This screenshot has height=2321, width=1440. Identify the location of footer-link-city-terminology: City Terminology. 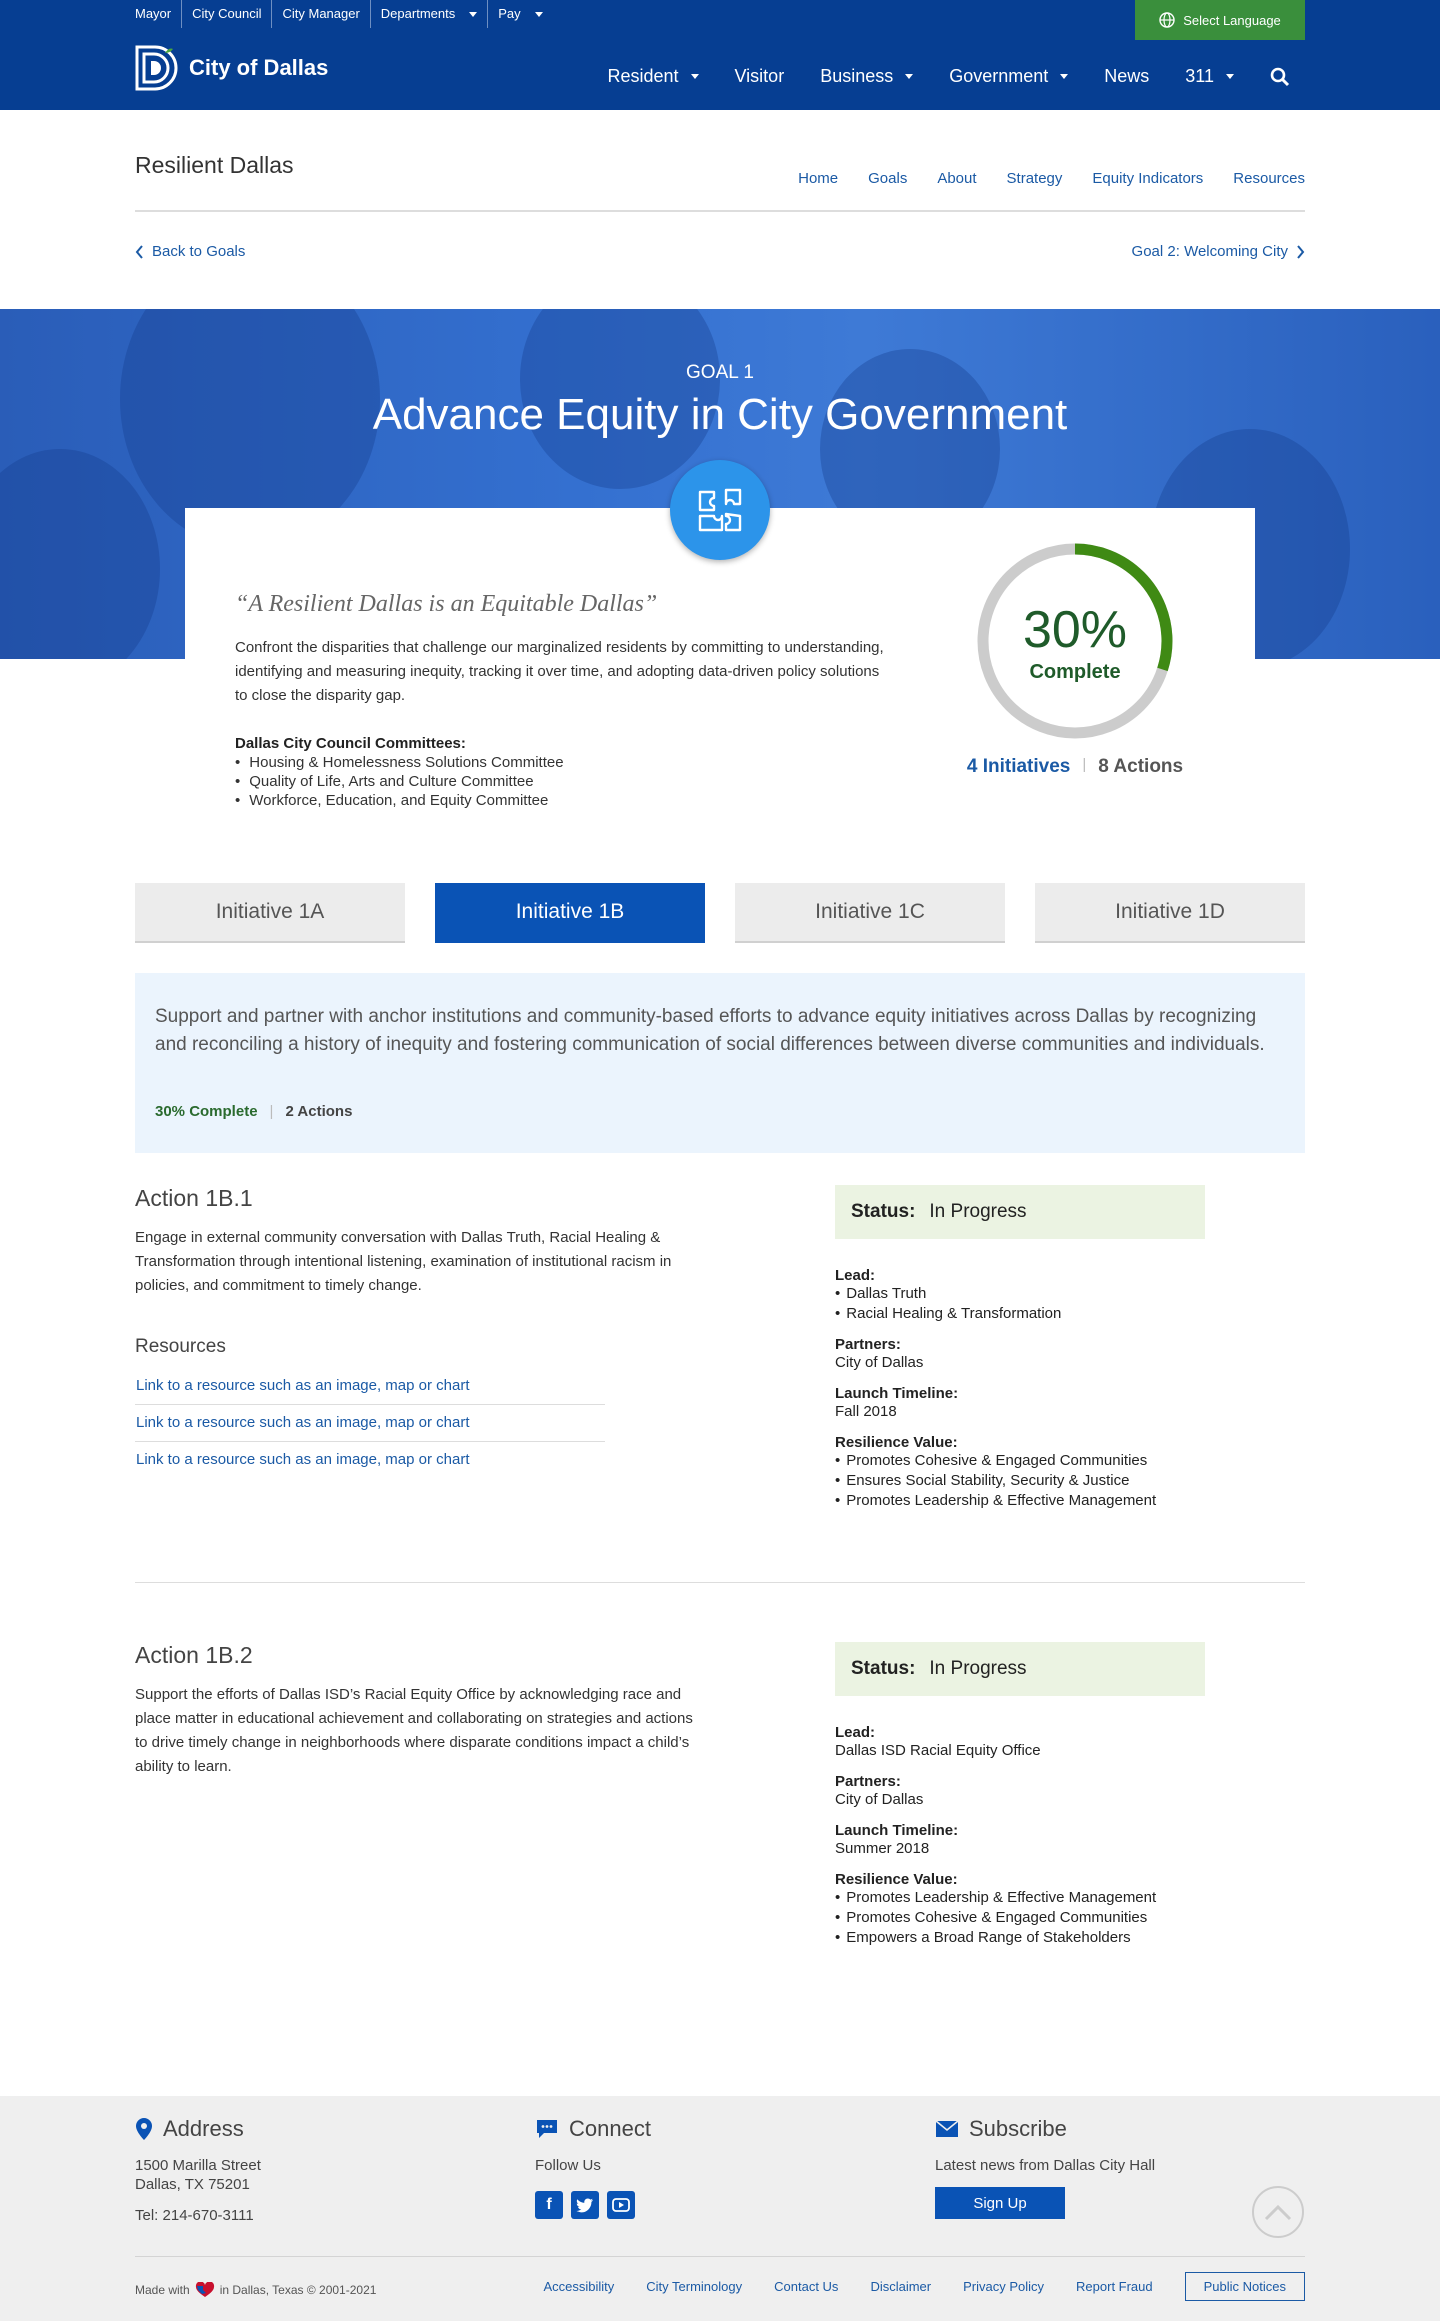
(694, 2286).